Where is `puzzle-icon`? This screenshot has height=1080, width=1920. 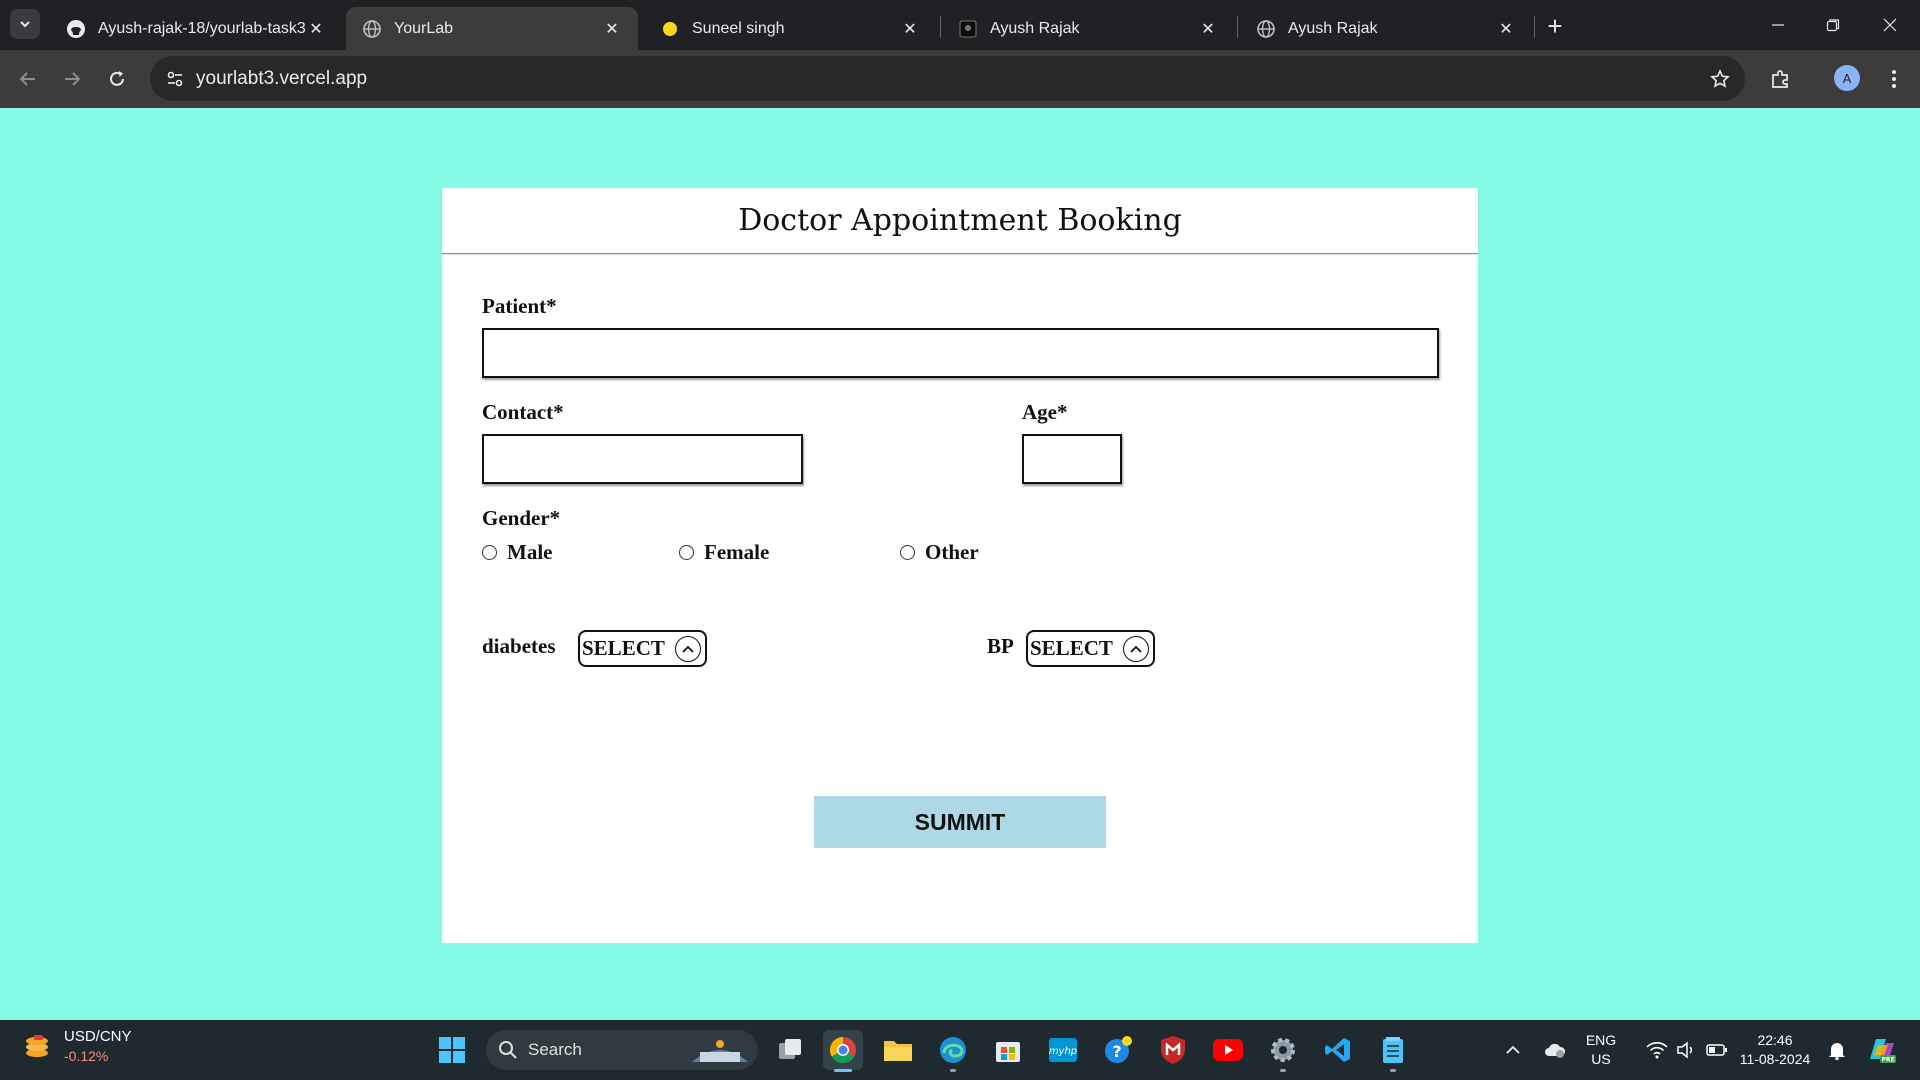
puzzle-icon is located at coordinates (1780, 79).